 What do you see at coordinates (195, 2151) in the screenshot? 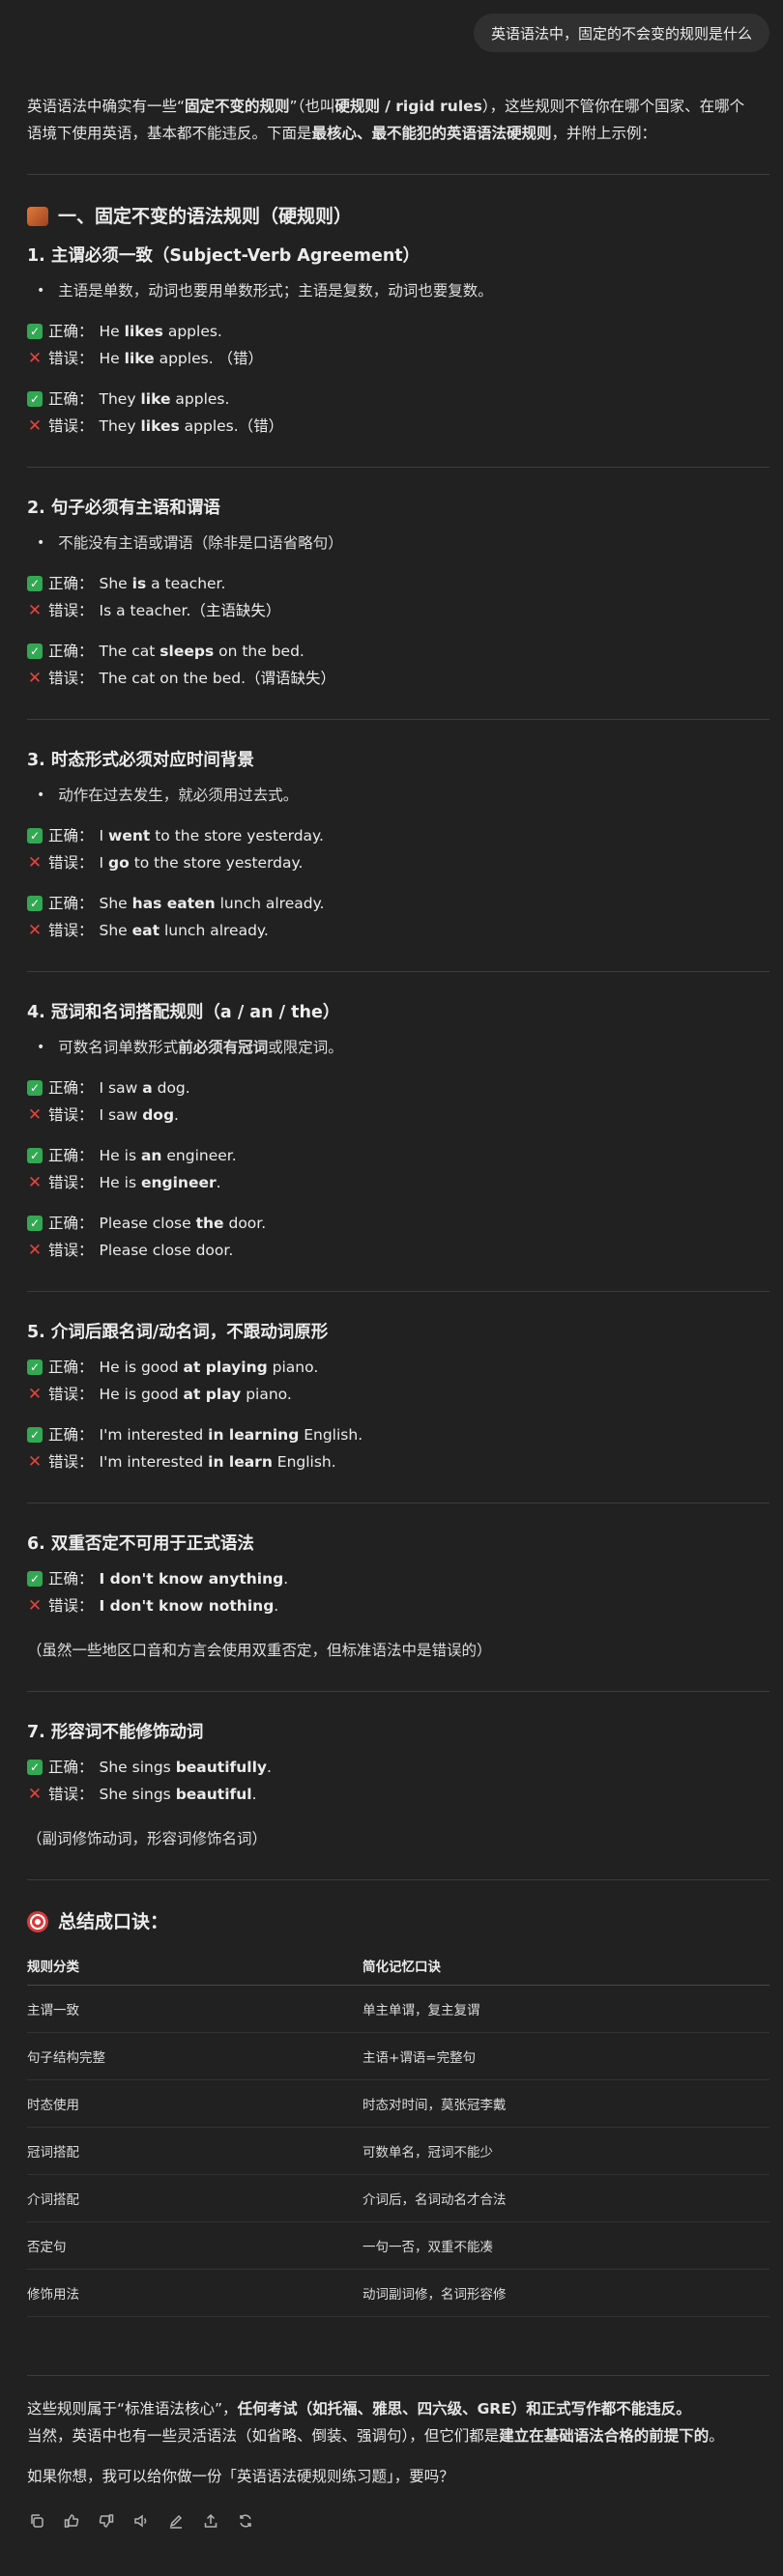
I see `table-cell: 冠词搭配` at bounding box center [195, 2151].